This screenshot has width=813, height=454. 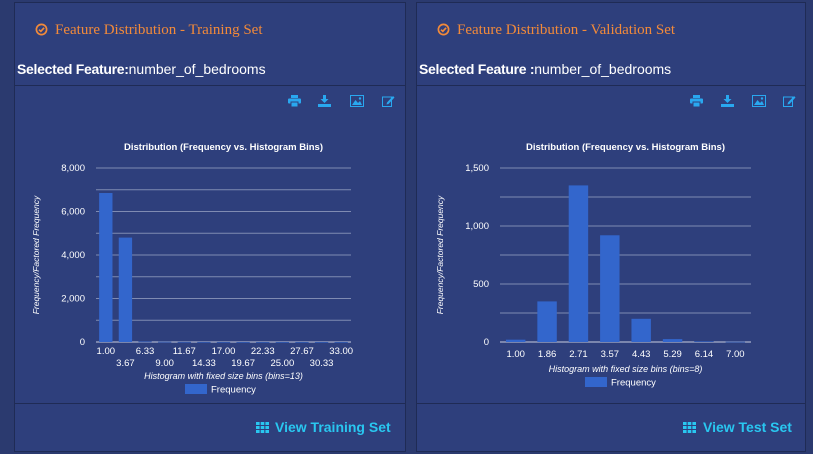 What do you see at coordinates (73, 299) in the screenshot?
I see `y-tick-label: 2,000` at bounding box center [73, 299].